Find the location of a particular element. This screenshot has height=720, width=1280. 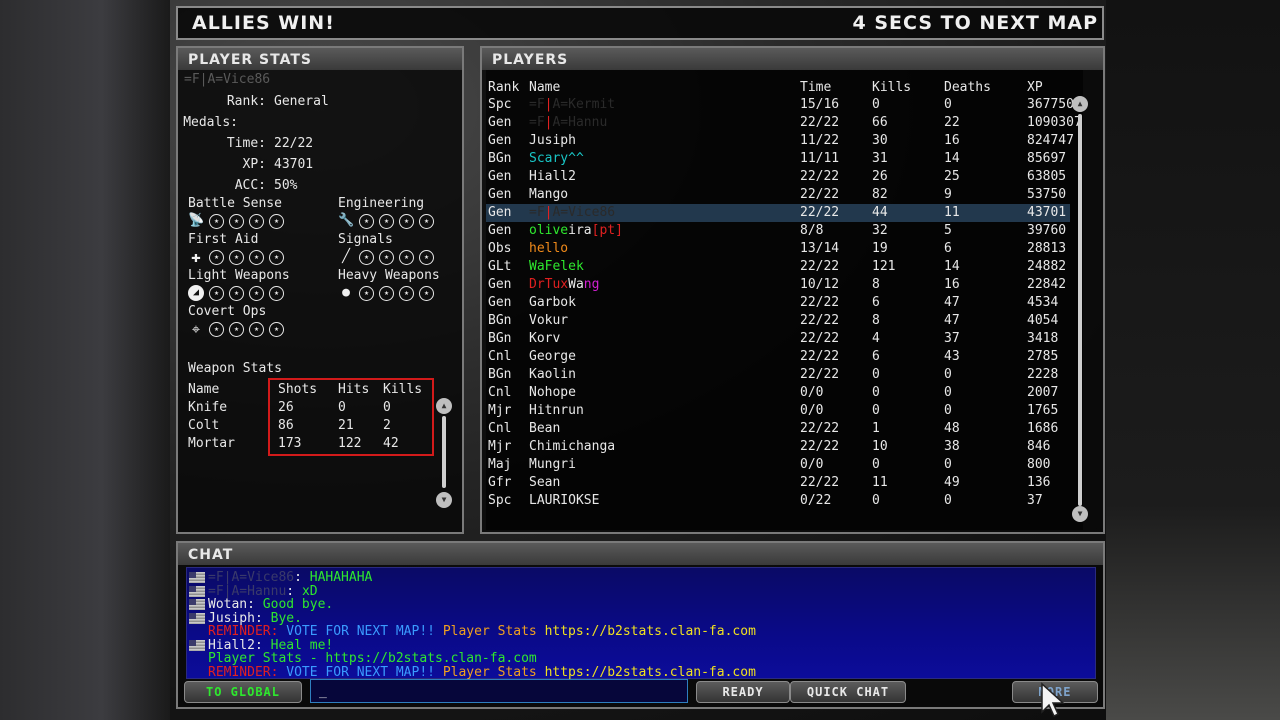

player-xp: 4534 is located at coordinates (1043, 302).